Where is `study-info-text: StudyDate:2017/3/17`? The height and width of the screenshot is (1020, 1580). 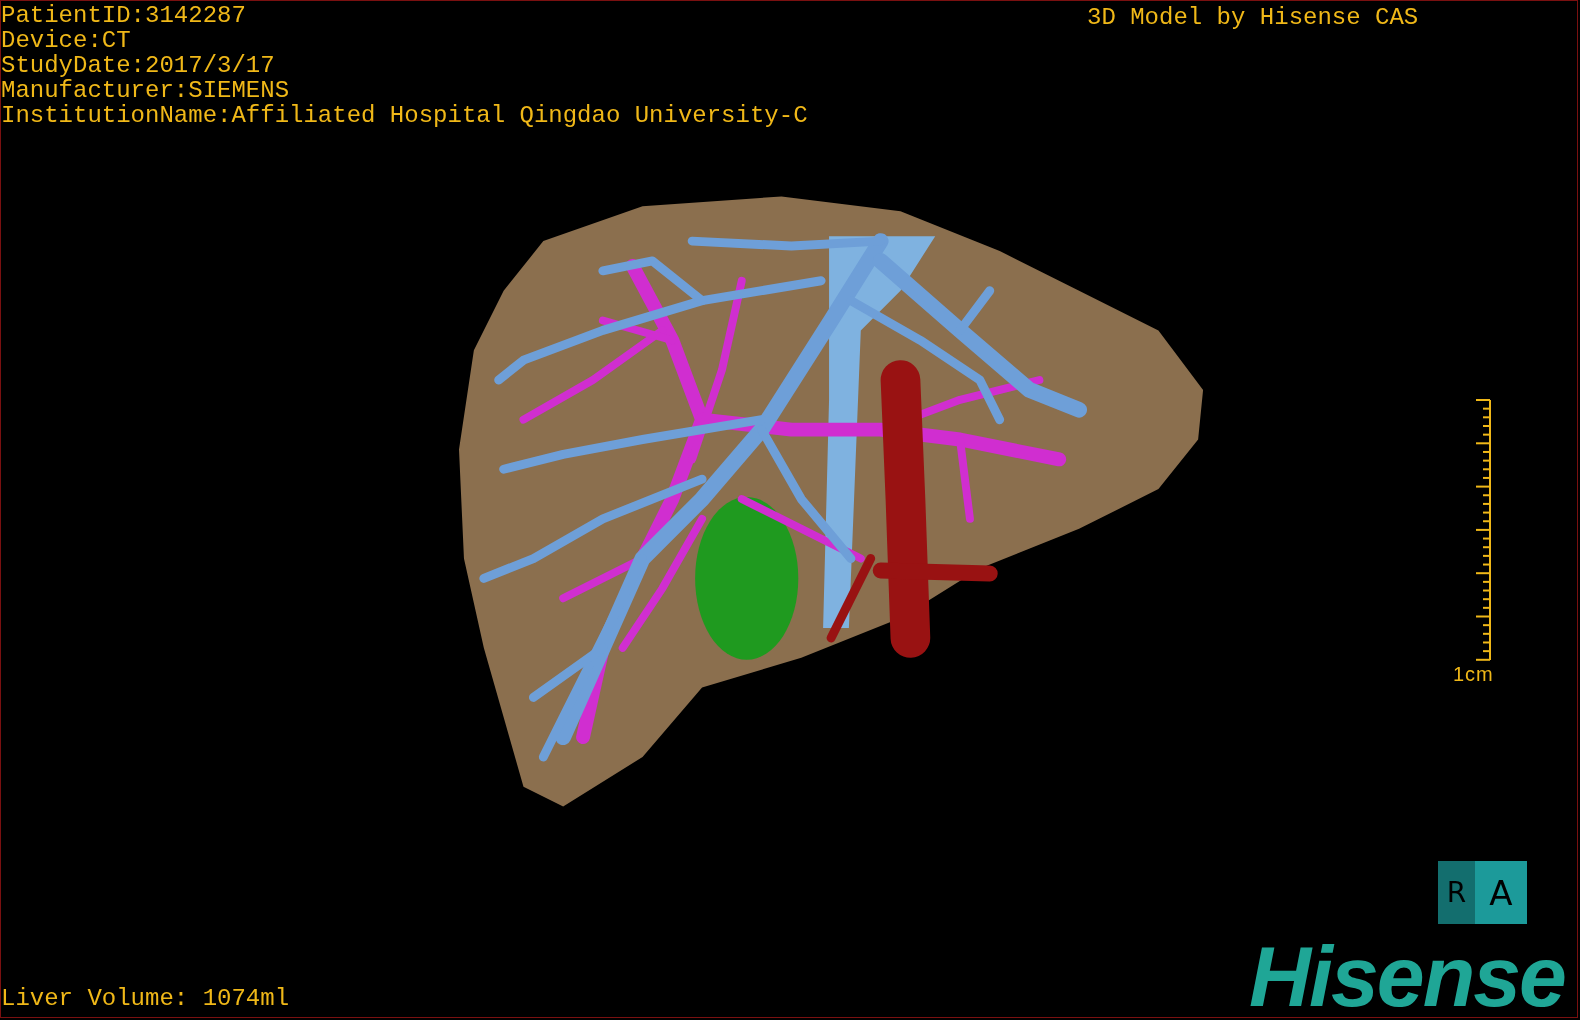 study-info-text: StudyDate:2017/3/17 is located at coordinates (138, 65).